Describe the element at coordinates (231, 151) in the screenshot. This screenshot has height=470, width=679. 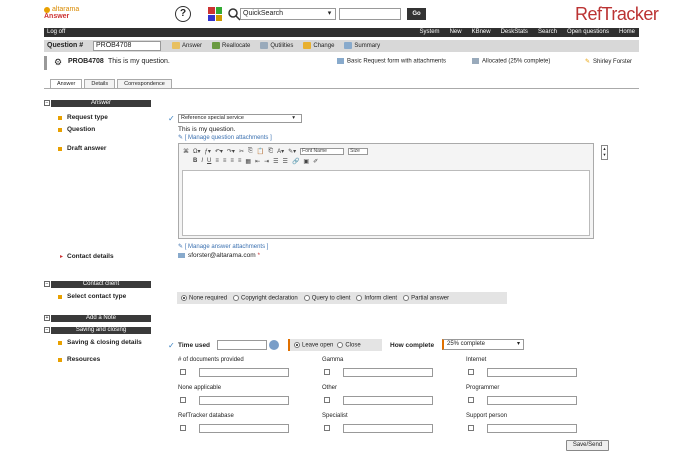
I see `redo-icon: ↷▾` at that location.